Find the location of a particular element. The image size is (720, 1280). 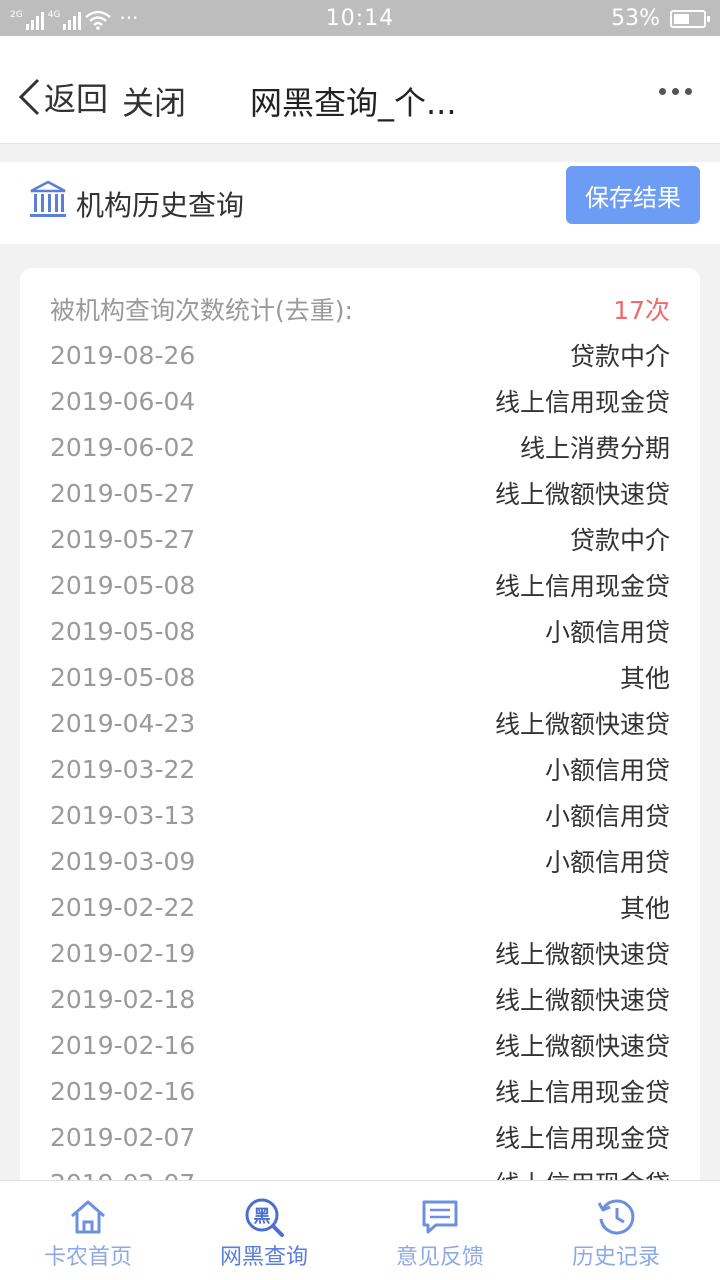

record-row: 2019-03-22 小额信用贷 is located at coordinates (360, 769).